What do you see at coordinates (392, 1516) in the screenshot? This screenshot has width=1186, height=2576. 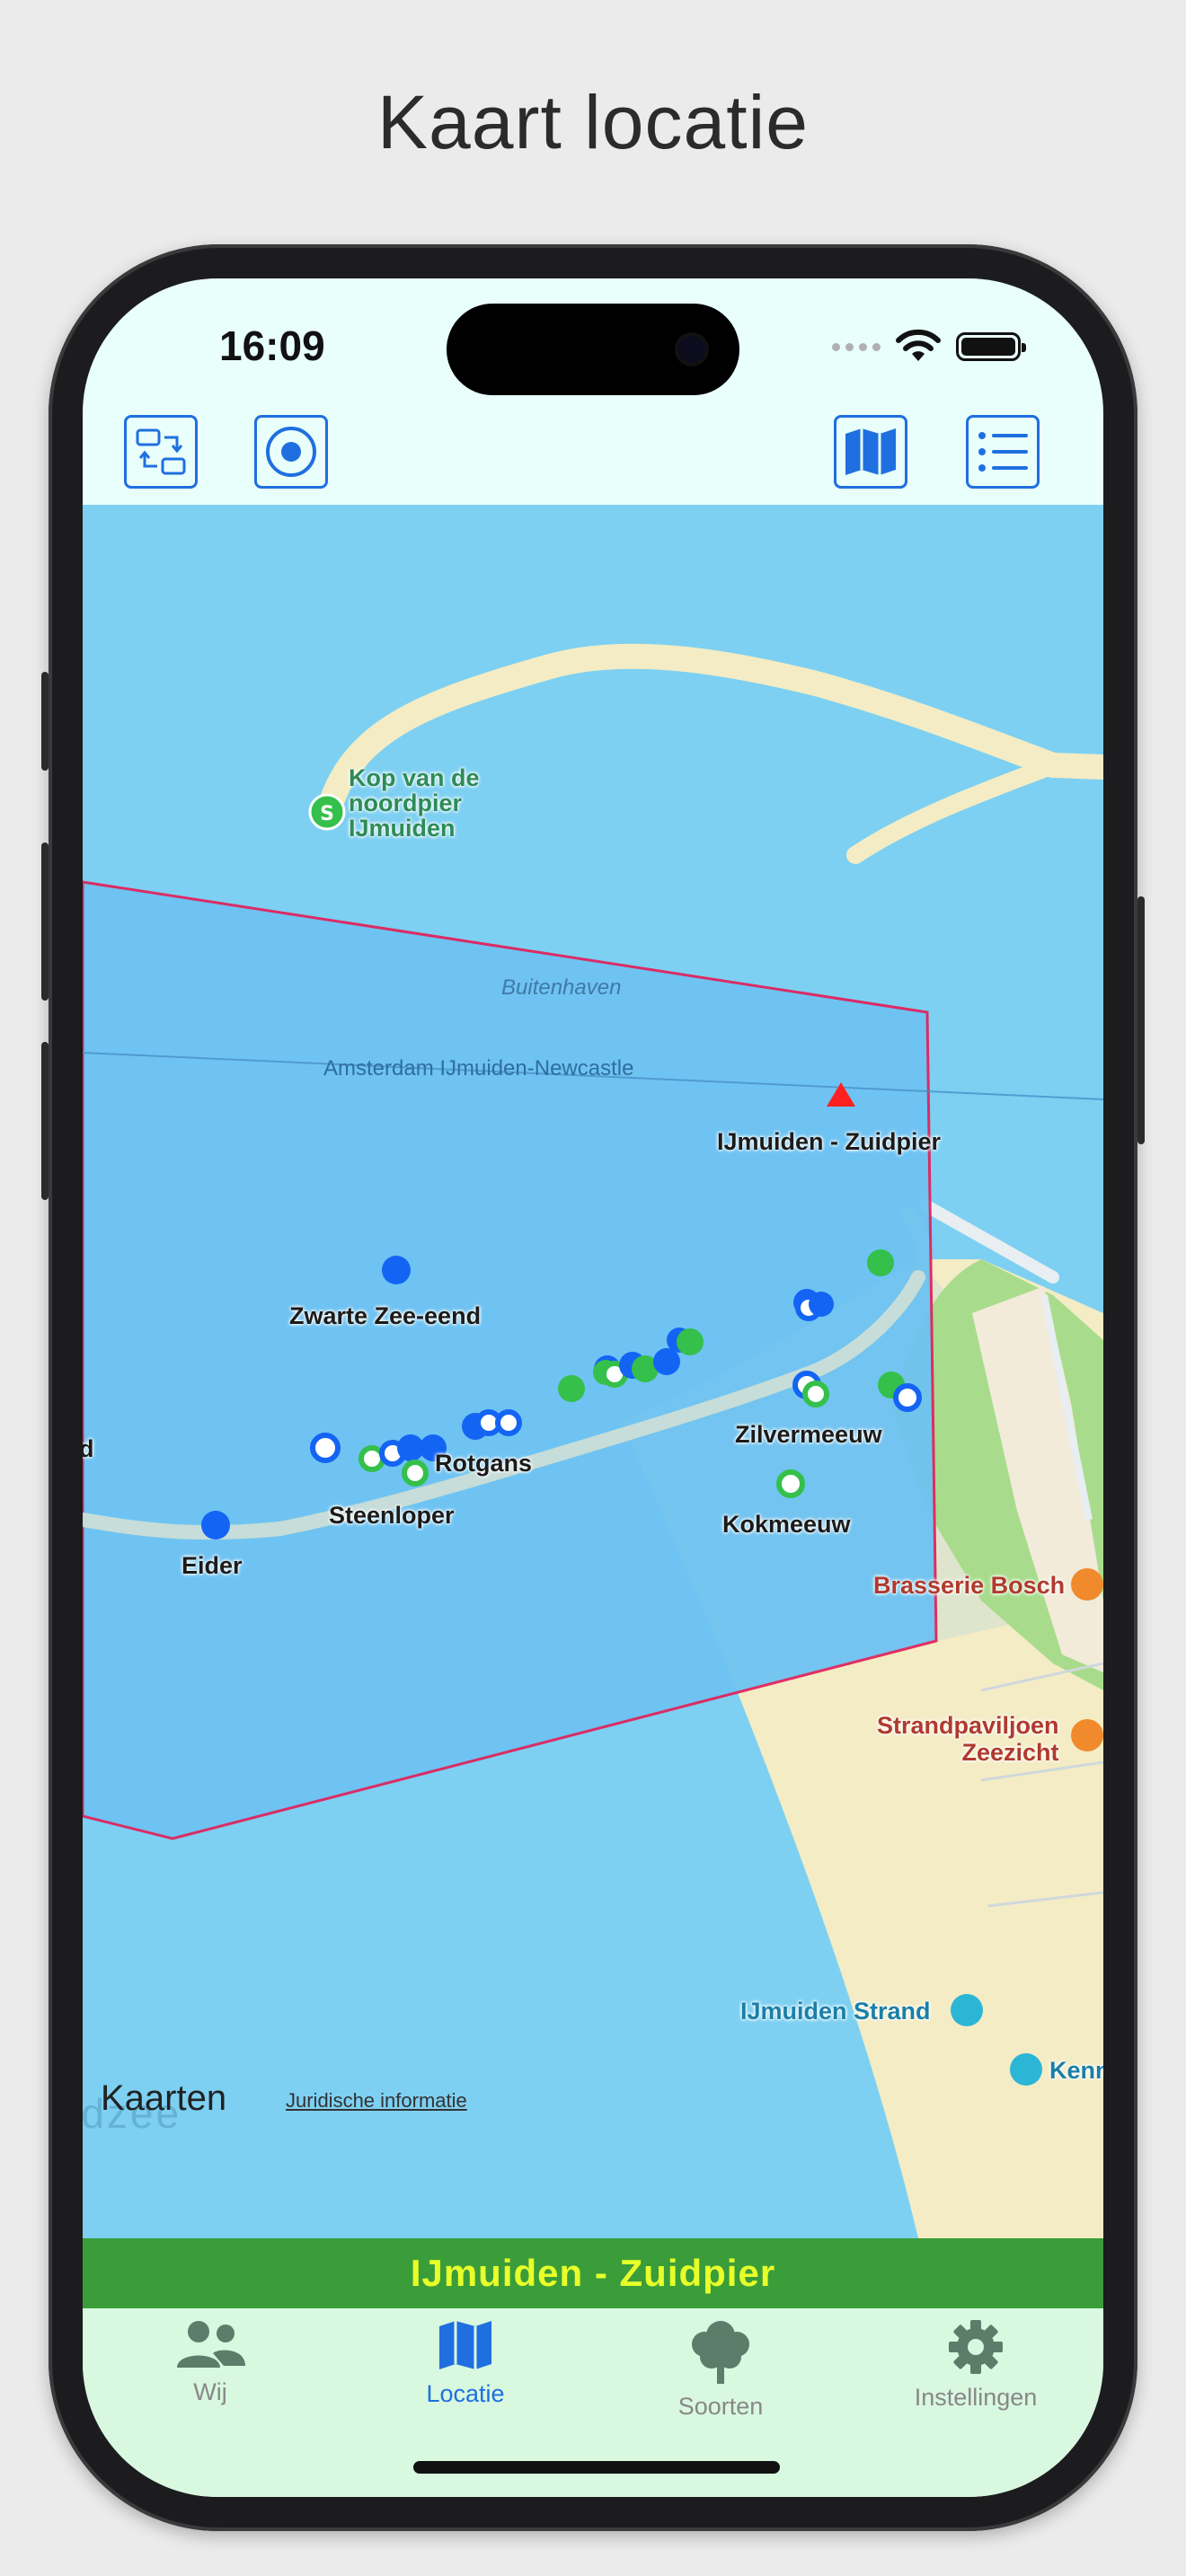 I see `map-label-steenloper: Steenloper` at bounding box center [392, 1516].